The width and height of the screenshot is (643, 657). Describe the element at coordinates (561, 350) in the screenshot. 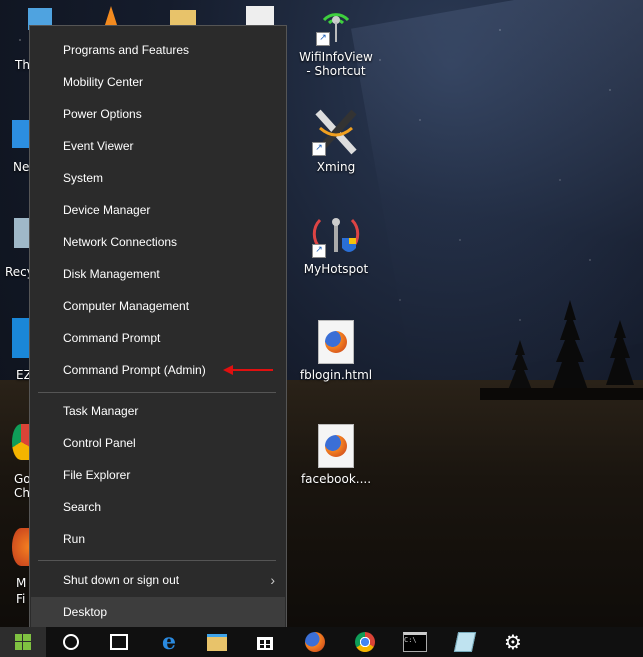

I see `tree-silhouette` at that location.